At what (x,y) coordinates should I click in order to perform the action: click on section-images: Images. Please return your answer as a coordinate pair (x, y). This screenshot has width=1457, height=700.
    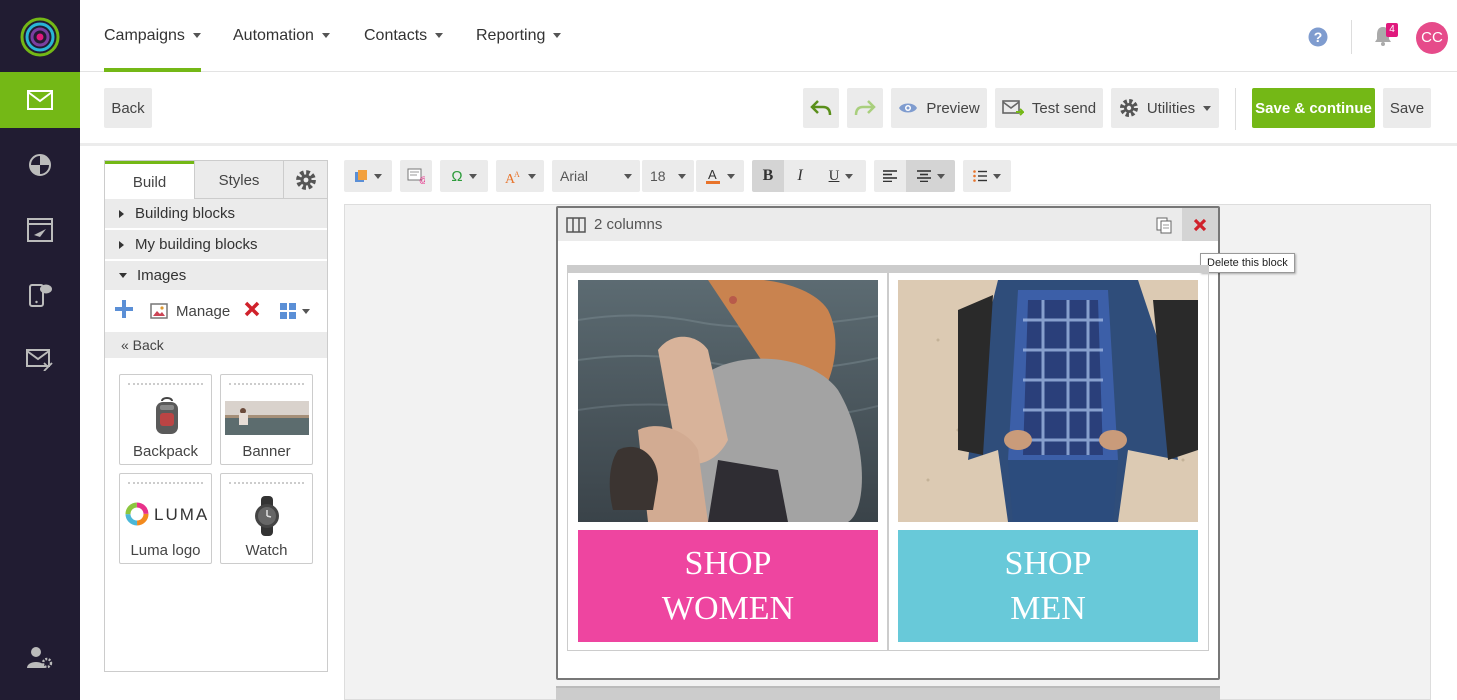
    Looking at the image, I should click on (216, 276).